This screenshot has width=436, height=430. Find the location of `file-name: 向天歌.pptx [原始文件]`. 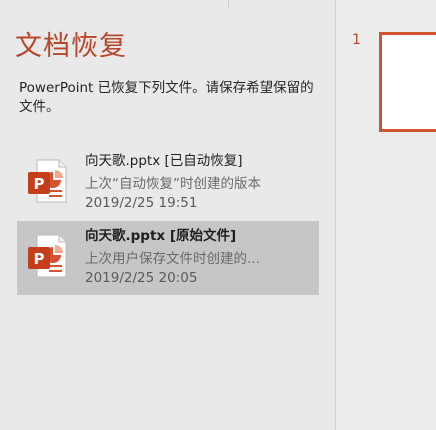

file-name: 向天歌.pptx [原始文件] is located at coordinates (161, 236).